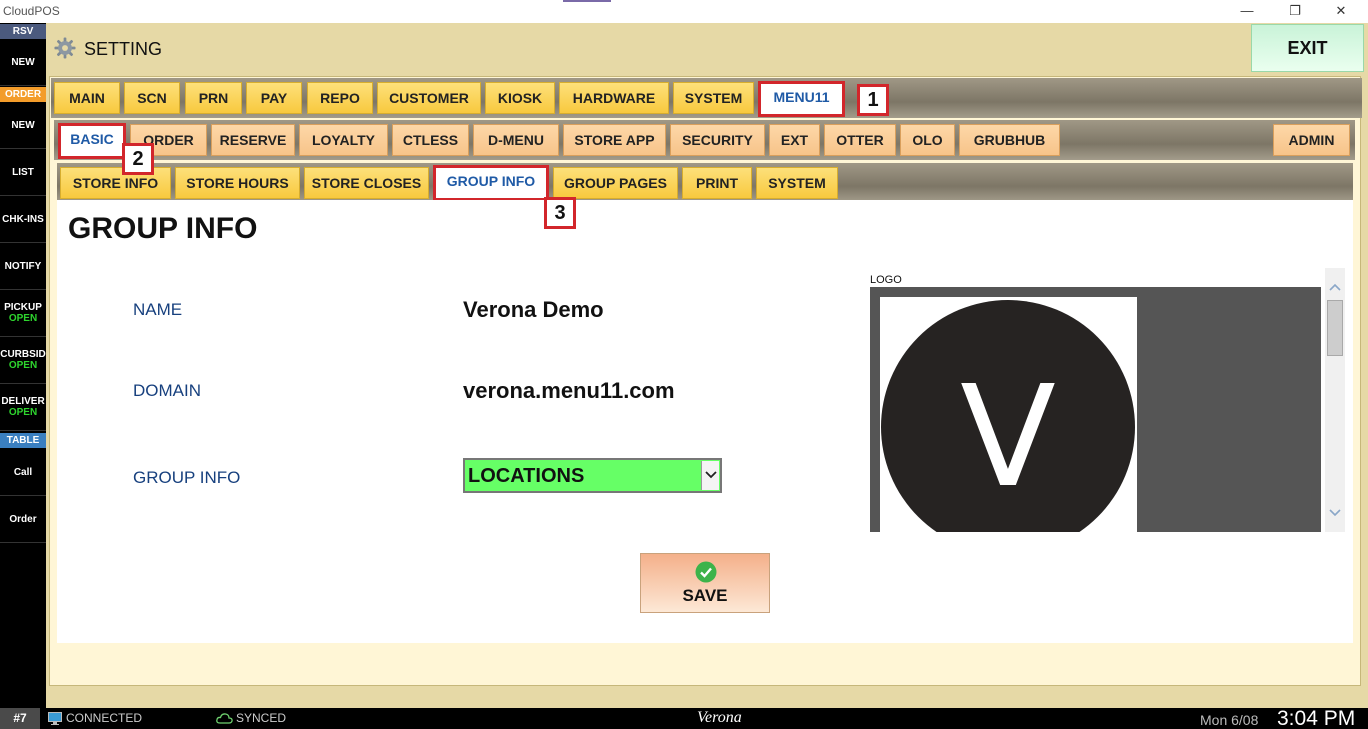  I want to click on chevron-down-icon, so click(710, 475).